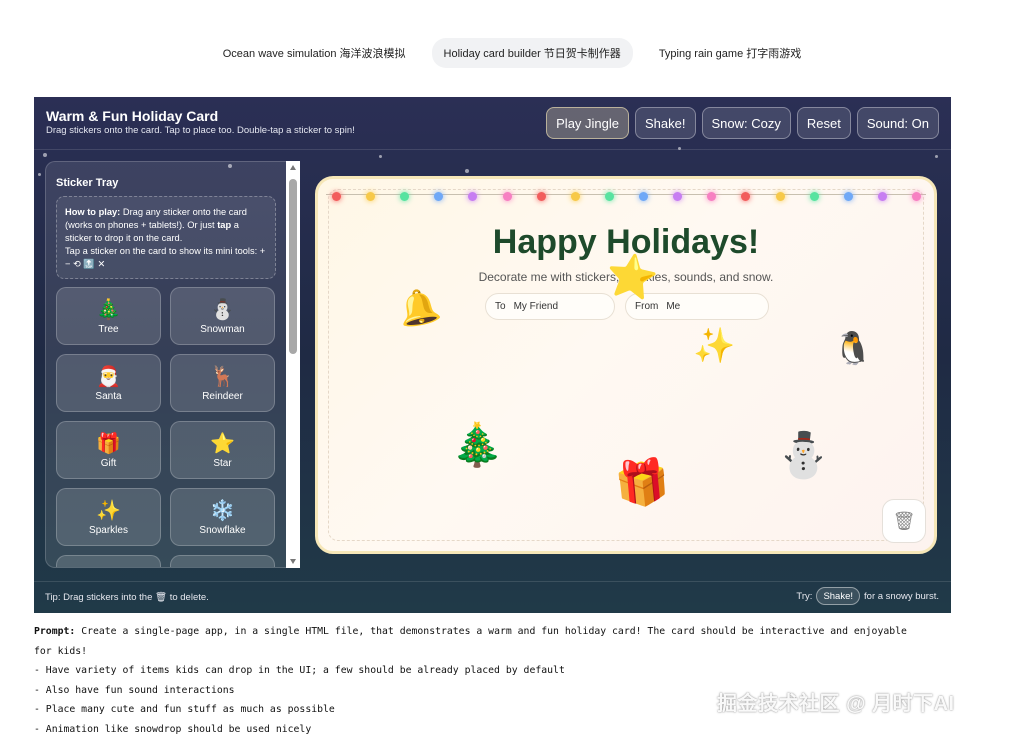 The width and height of the screenshot is (1024, 739). Describe the element at coordinates (532, 53) in the screenshot. I see `tab-holiday-card: Holiday card builder 节日贺卡制作器` at that location.